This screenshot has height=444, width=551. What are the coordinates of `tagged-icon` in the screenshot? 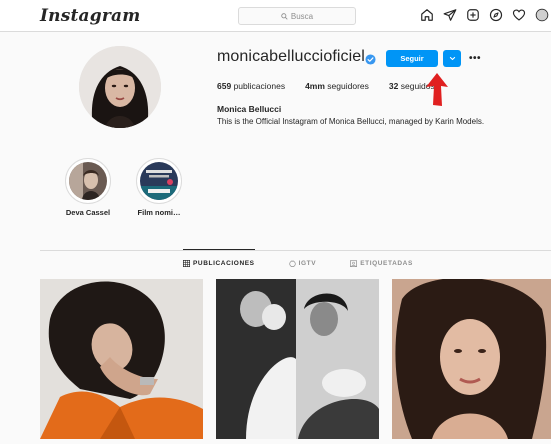 It's located at (354, 263).